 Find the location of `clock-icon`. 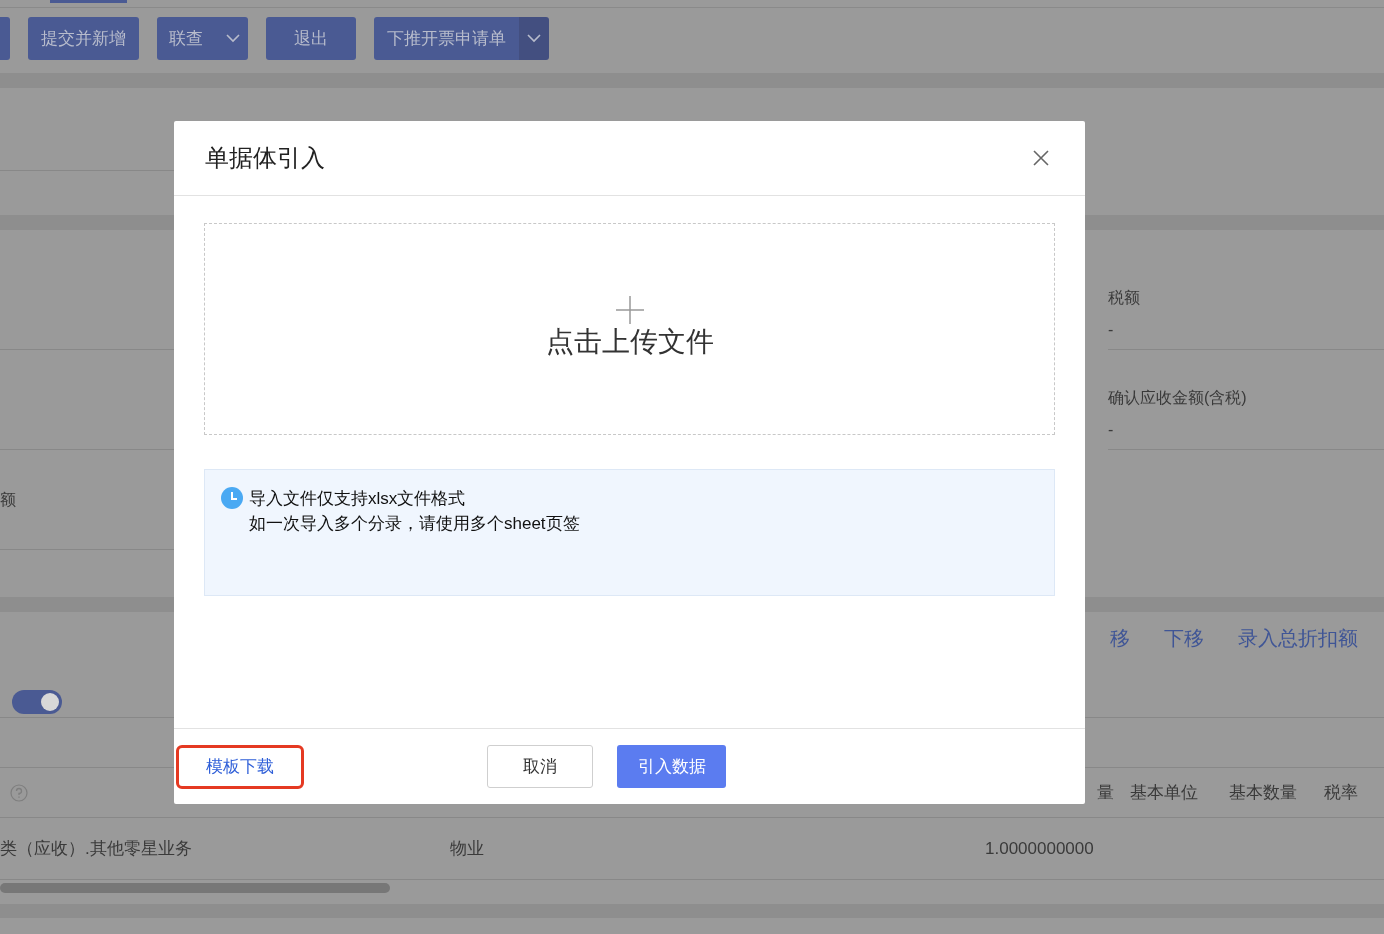

clock-icon is located at coordinates (232, 498).